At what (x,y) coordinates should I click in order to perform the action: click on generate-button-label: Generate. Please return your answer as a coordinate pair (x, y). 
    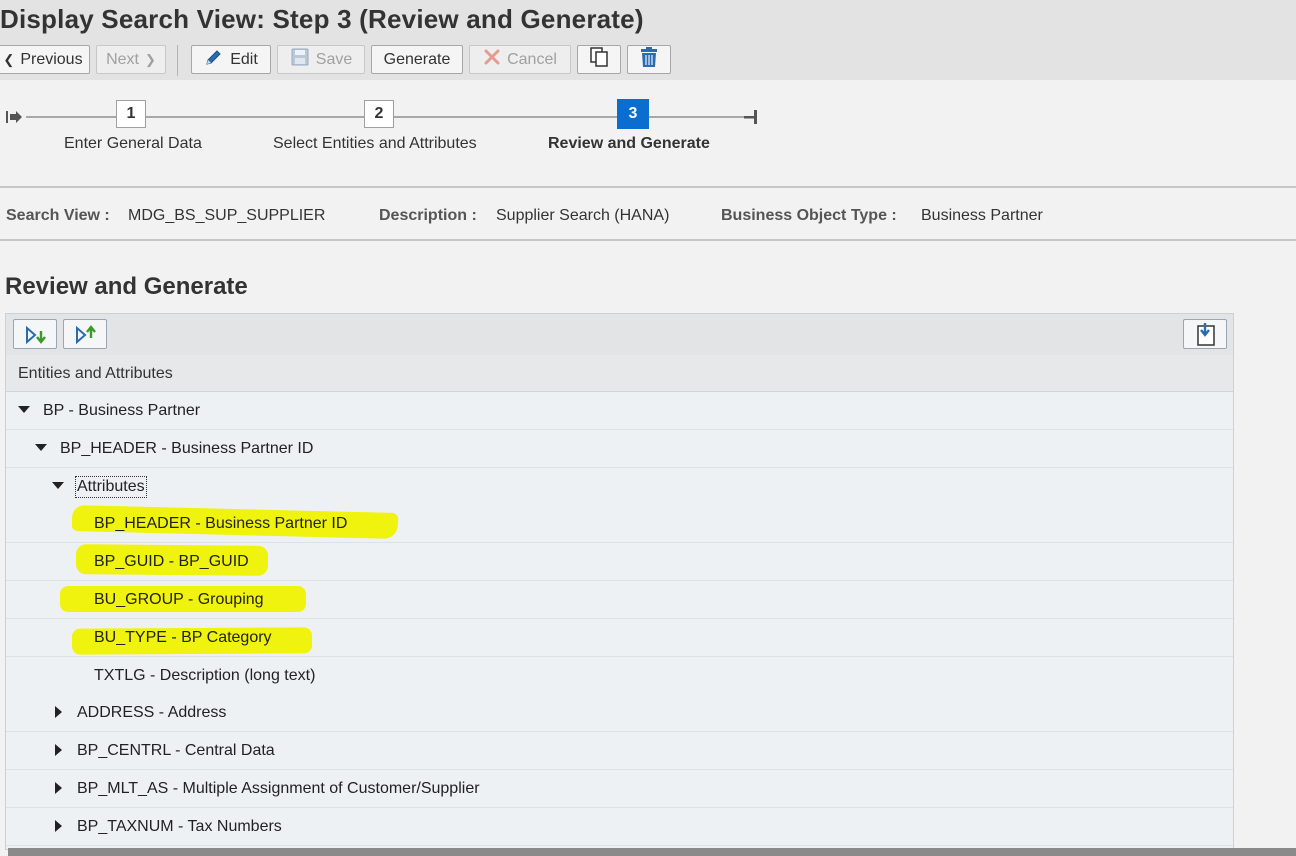
    Looking at the image, I should click on (417, 59).